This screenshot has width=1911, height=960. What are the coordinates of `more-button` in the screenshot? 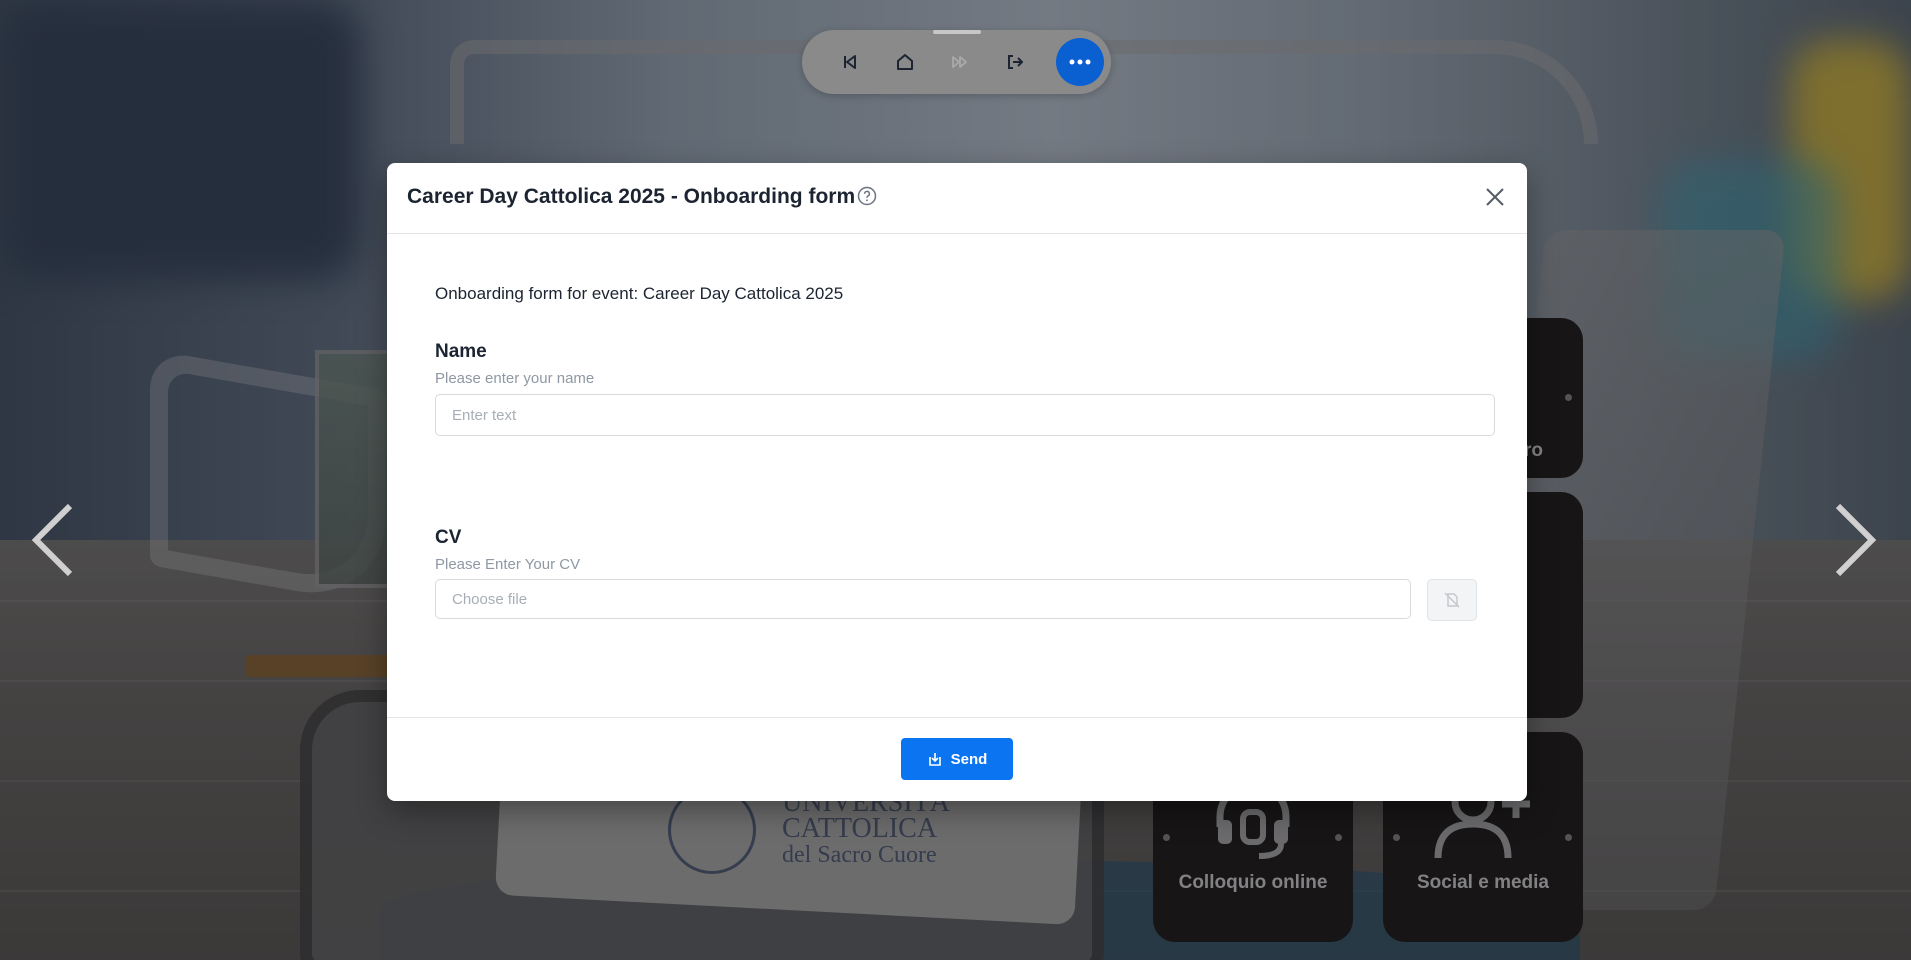 It's located at (1080, 62).